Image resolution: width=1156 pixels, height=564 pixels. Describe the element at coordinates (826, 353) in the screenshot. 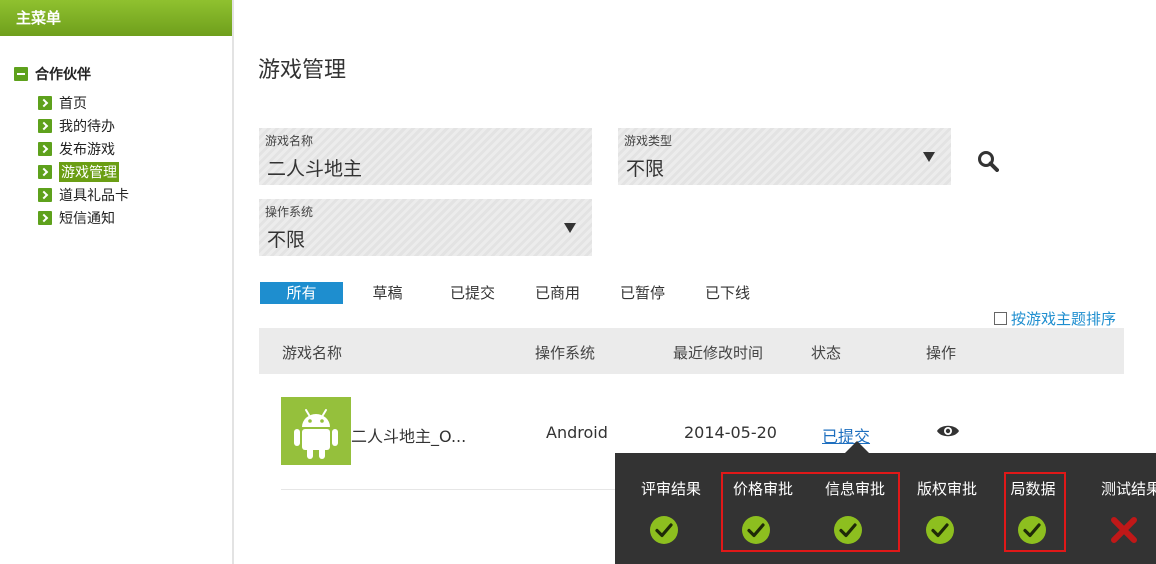

I see `column-header-status: 状态` at that location.